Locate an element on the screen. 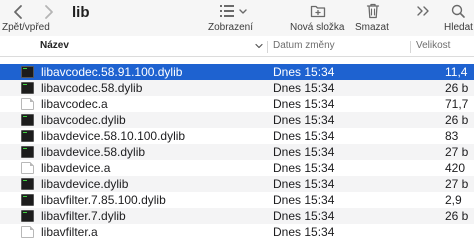 Image resolution: width=474 pixels, height=245 pixels. column-header: Název Datum změny Velikost is located at coordinates (237, 47).